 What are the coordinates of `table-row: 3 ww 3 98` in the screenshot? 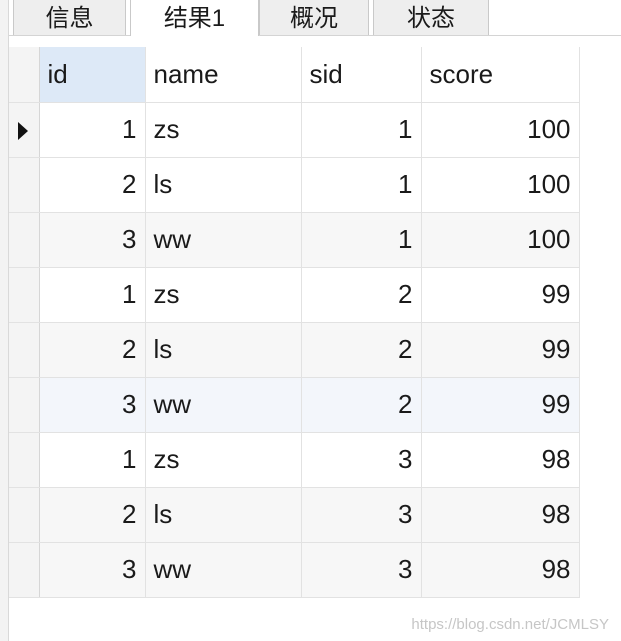 It's located at (294, 570).